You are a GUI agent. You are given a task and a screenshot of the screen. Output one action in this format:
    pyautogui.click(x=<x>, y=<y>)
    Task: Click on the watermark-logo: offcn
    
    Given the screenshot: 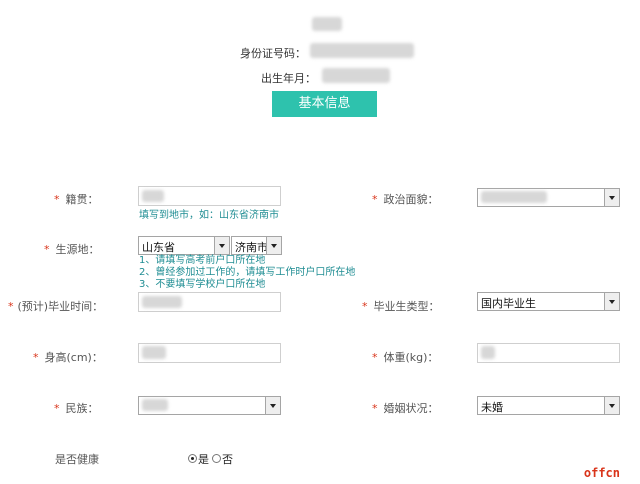 What is the action you would take?
    pyautogui.click(x=601, y=473)
    